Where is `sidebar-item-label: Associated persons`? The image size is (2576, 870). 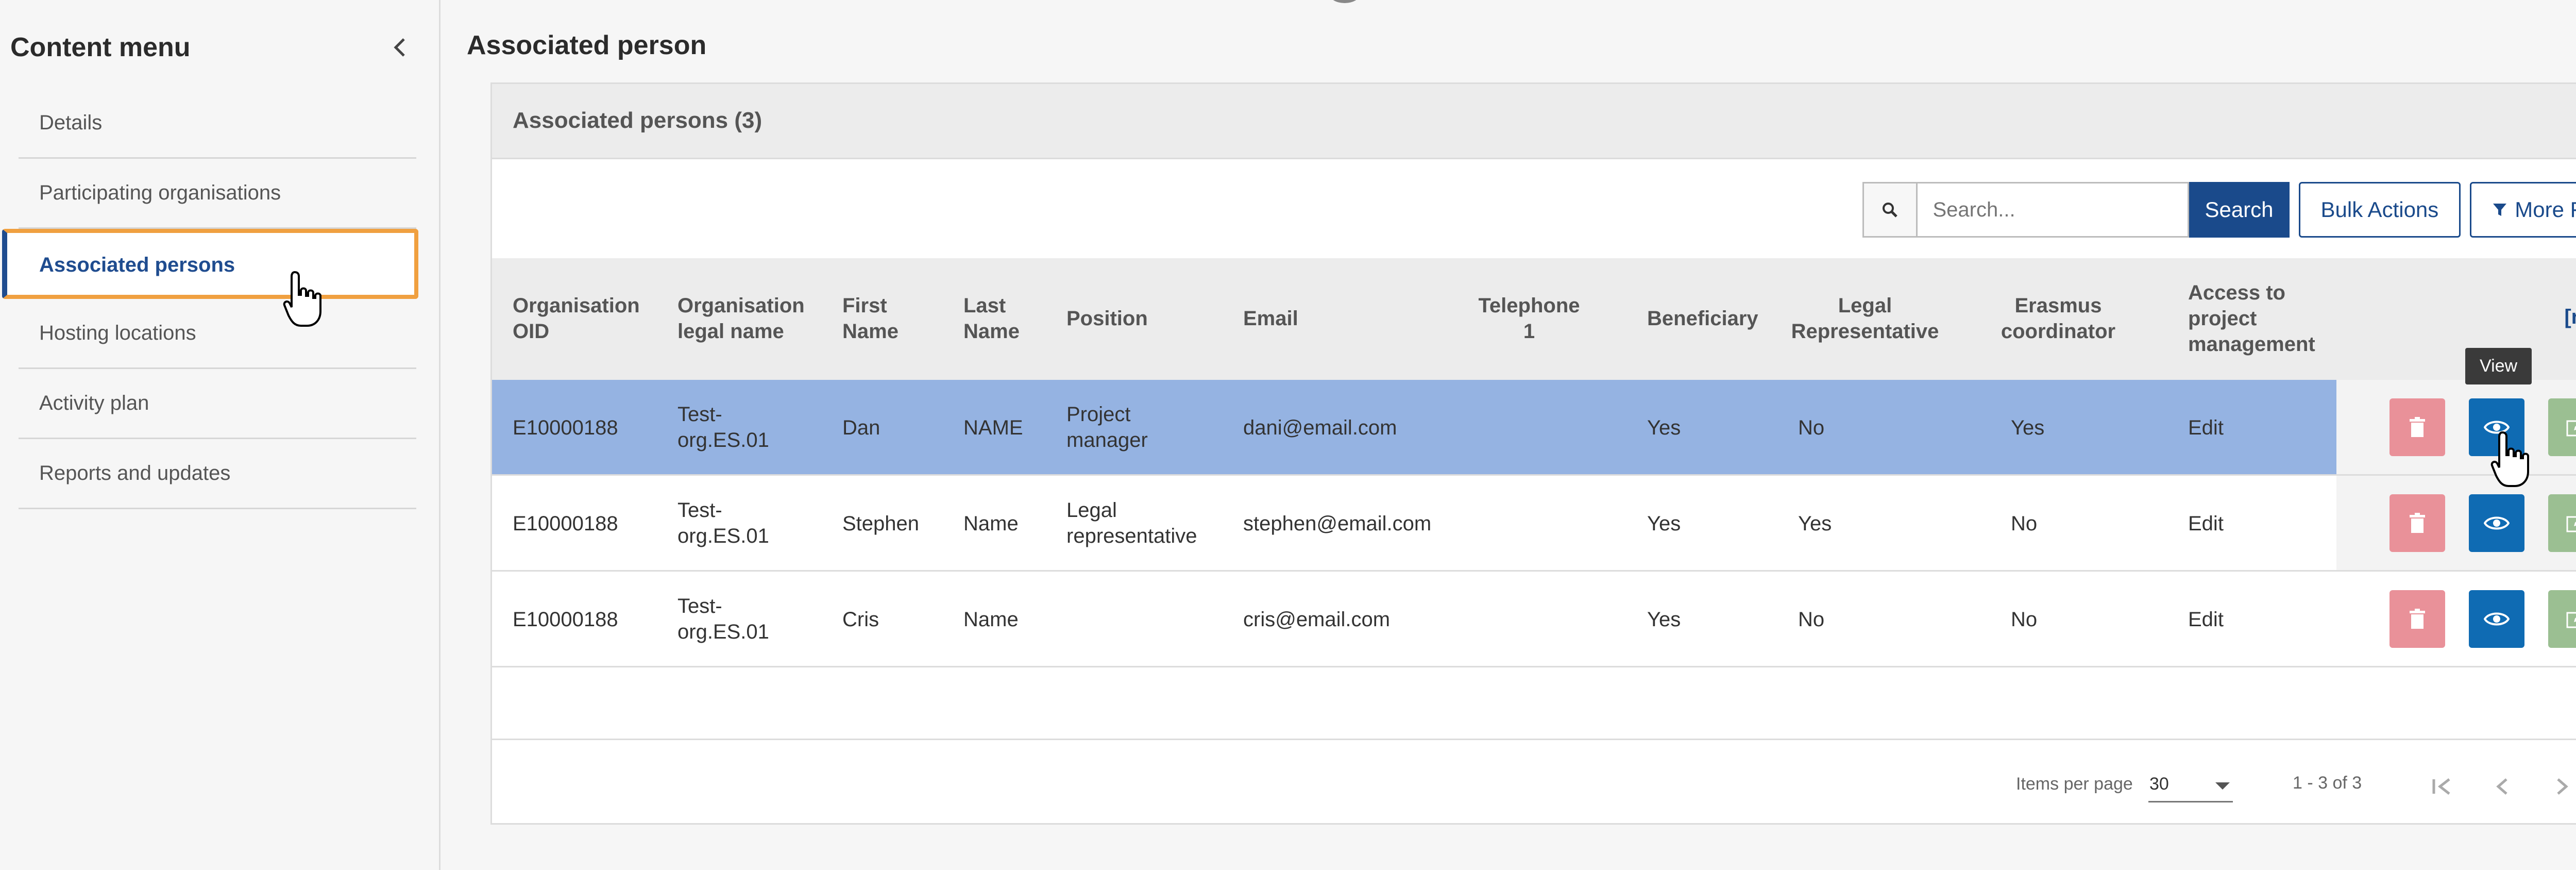 sidebar-item-label: Associated persons is located at coordinates (137, 265).